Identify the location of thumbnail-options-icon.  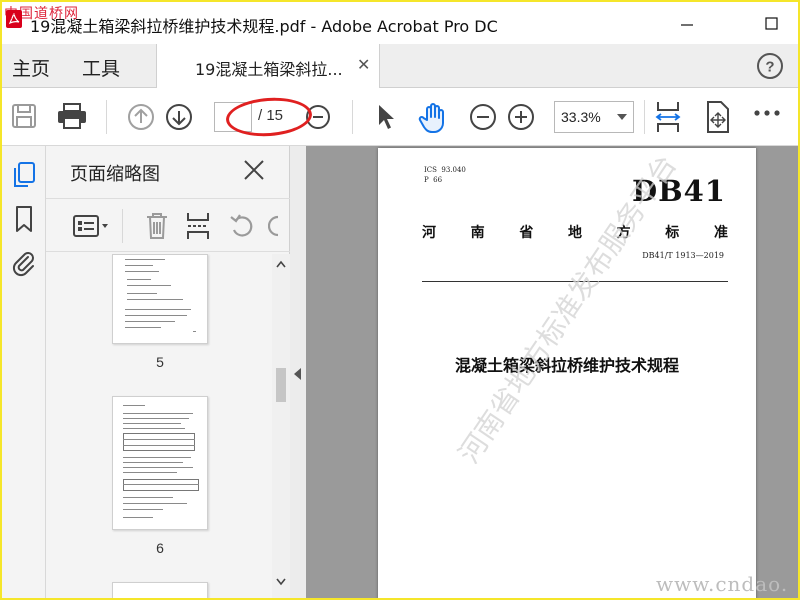
(92, 226).